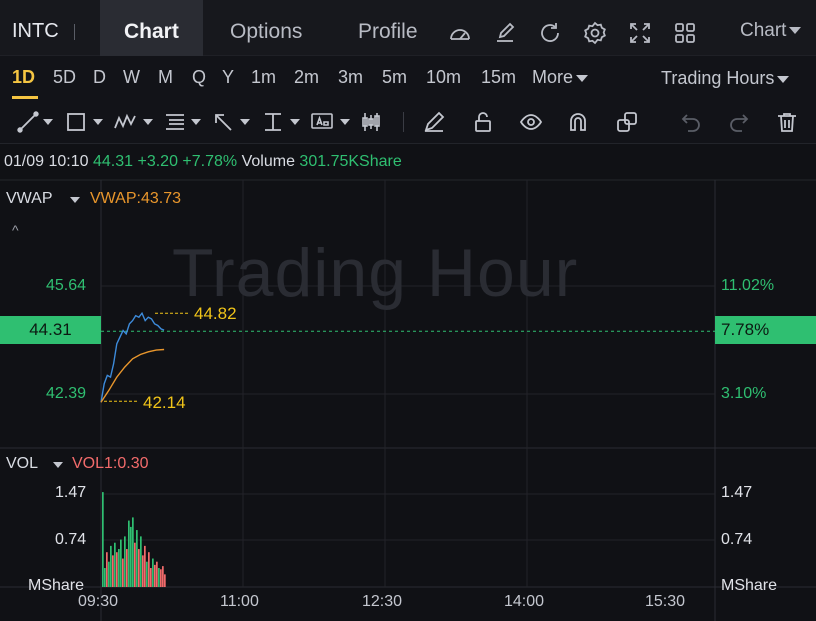 Image resolution: width=816 pixels, height=621 pixels. I want to click on x-axis-label: 15:30, so click(665, 601).